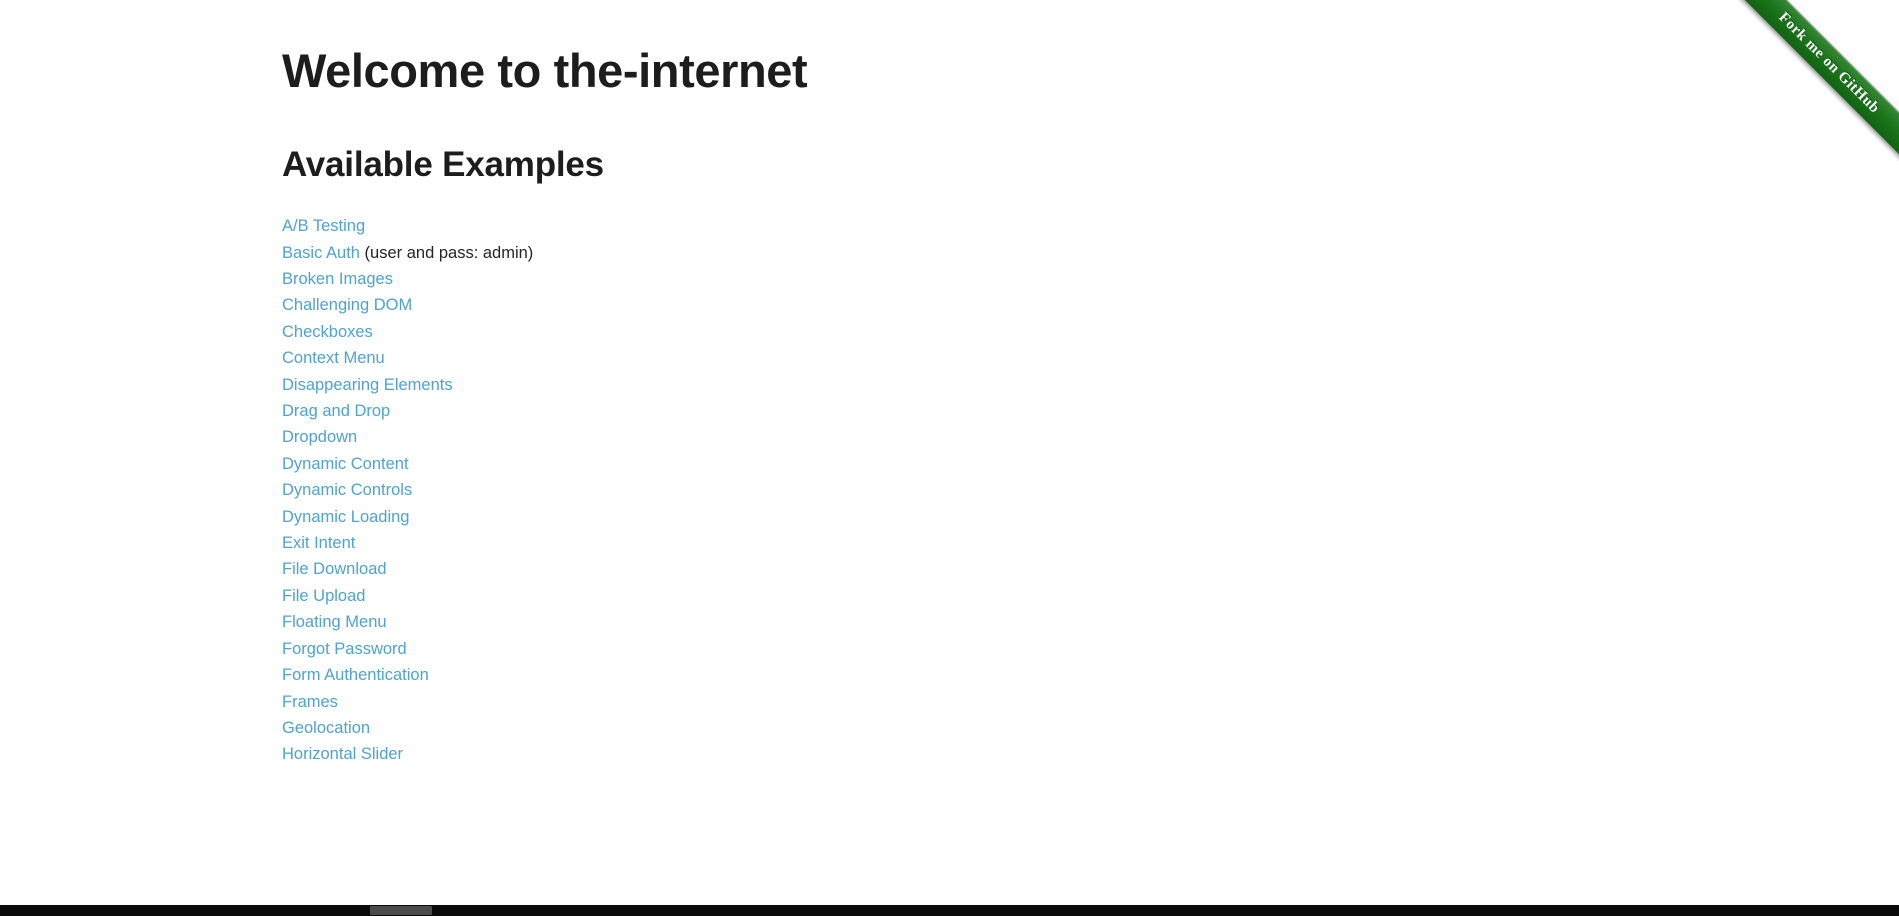  Describe the element at coordinates (319, 437) in the screenshot. I see `example-link-dropdown: Dropdown` at that location.